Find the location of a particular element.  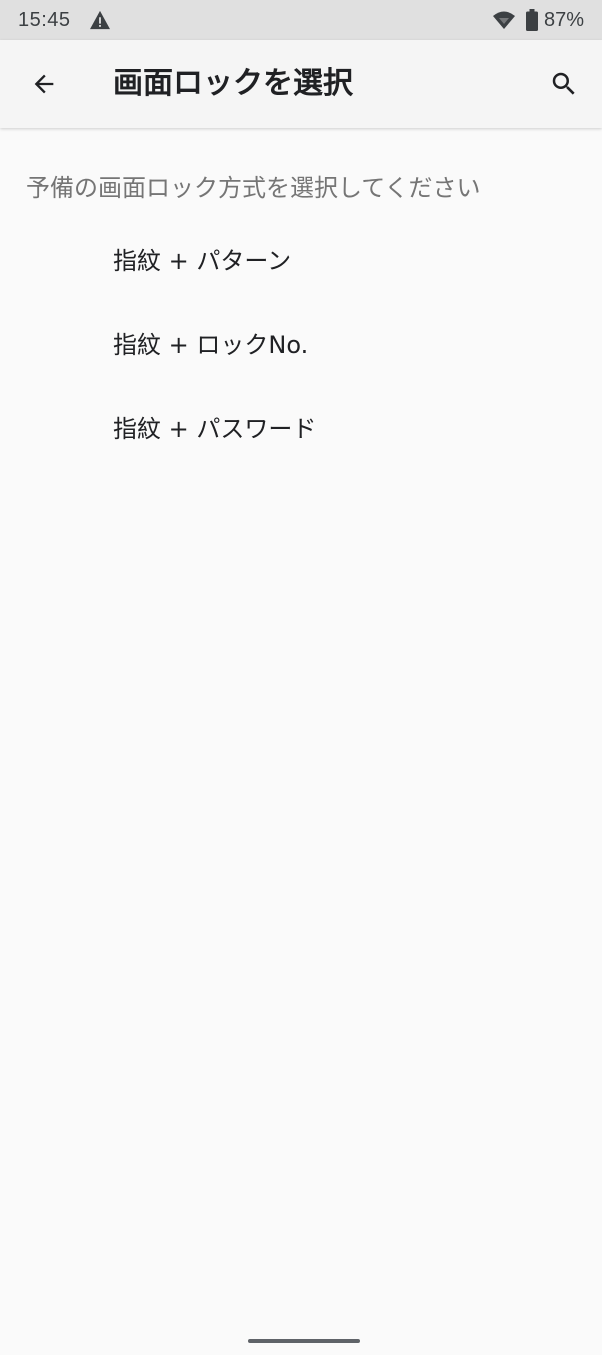

option-label: 指紋 + パスワード is located at coordinates (215, 428).